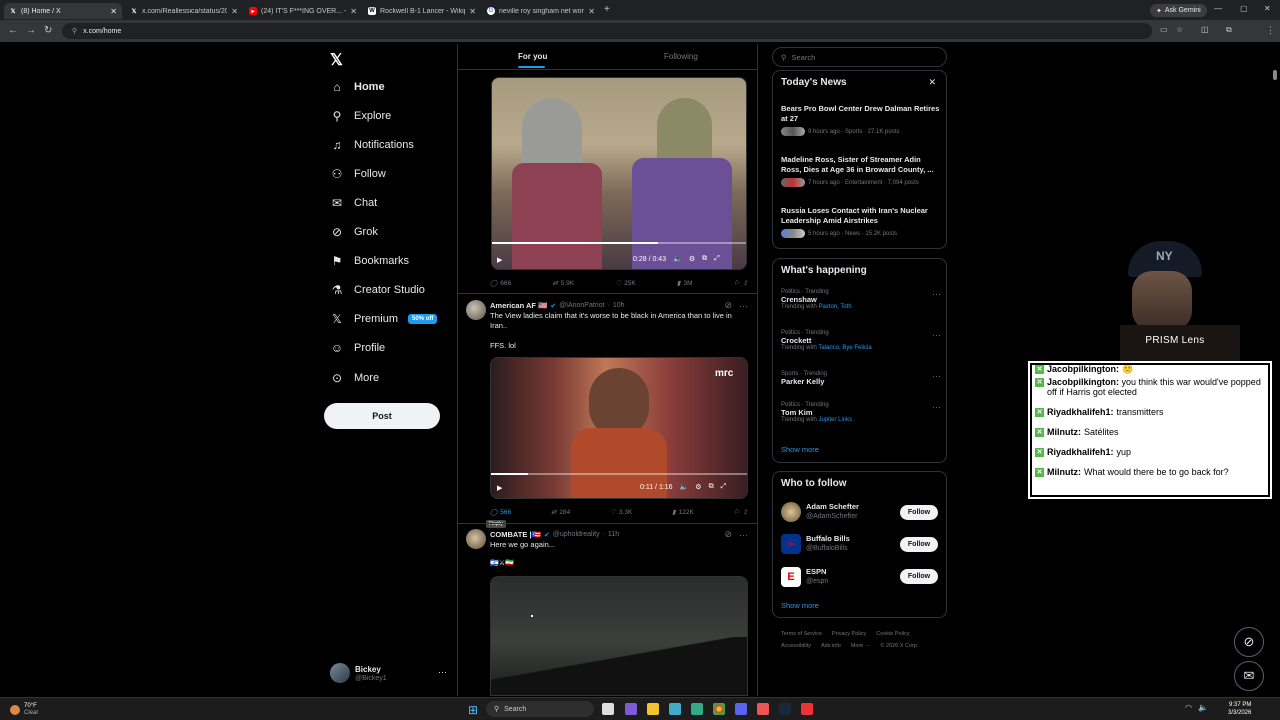  What do you see at coordinates (500, 283) in the screenshot?
I see `reply-button: ◯ 666` at bounding box center [500, 283].